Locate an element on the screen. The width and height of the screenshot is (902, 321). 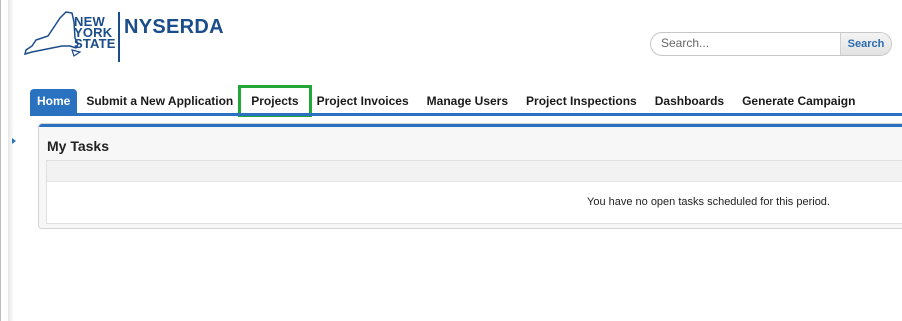
new-york-state-wordmark: NEW YORK STATE is located at coordinates (95, 33).